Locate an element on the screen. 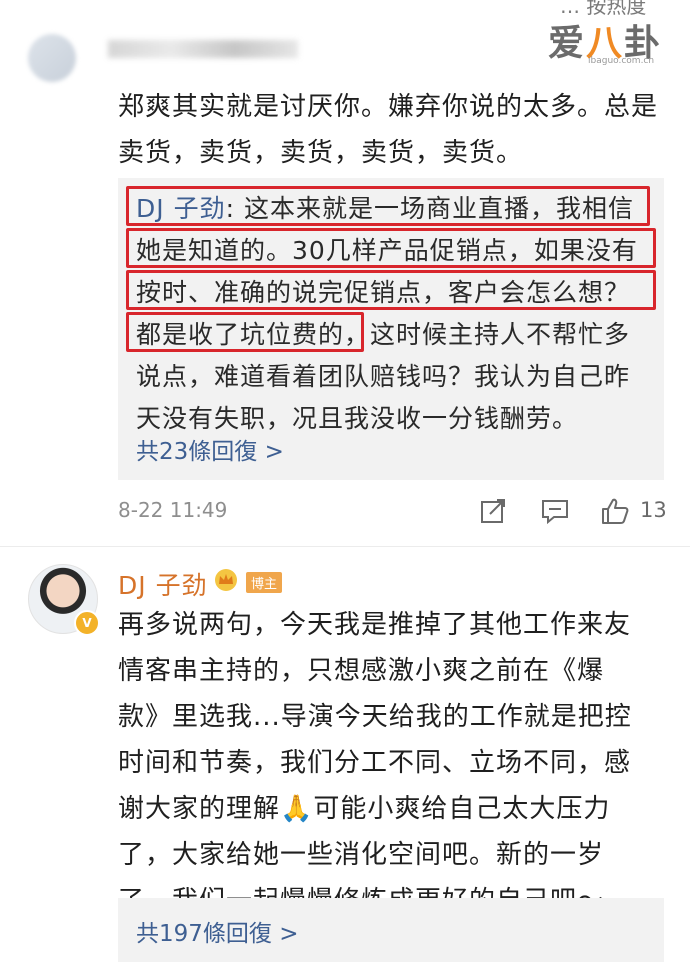  verified-badge-icon: V is located at coordinates (87, 623).